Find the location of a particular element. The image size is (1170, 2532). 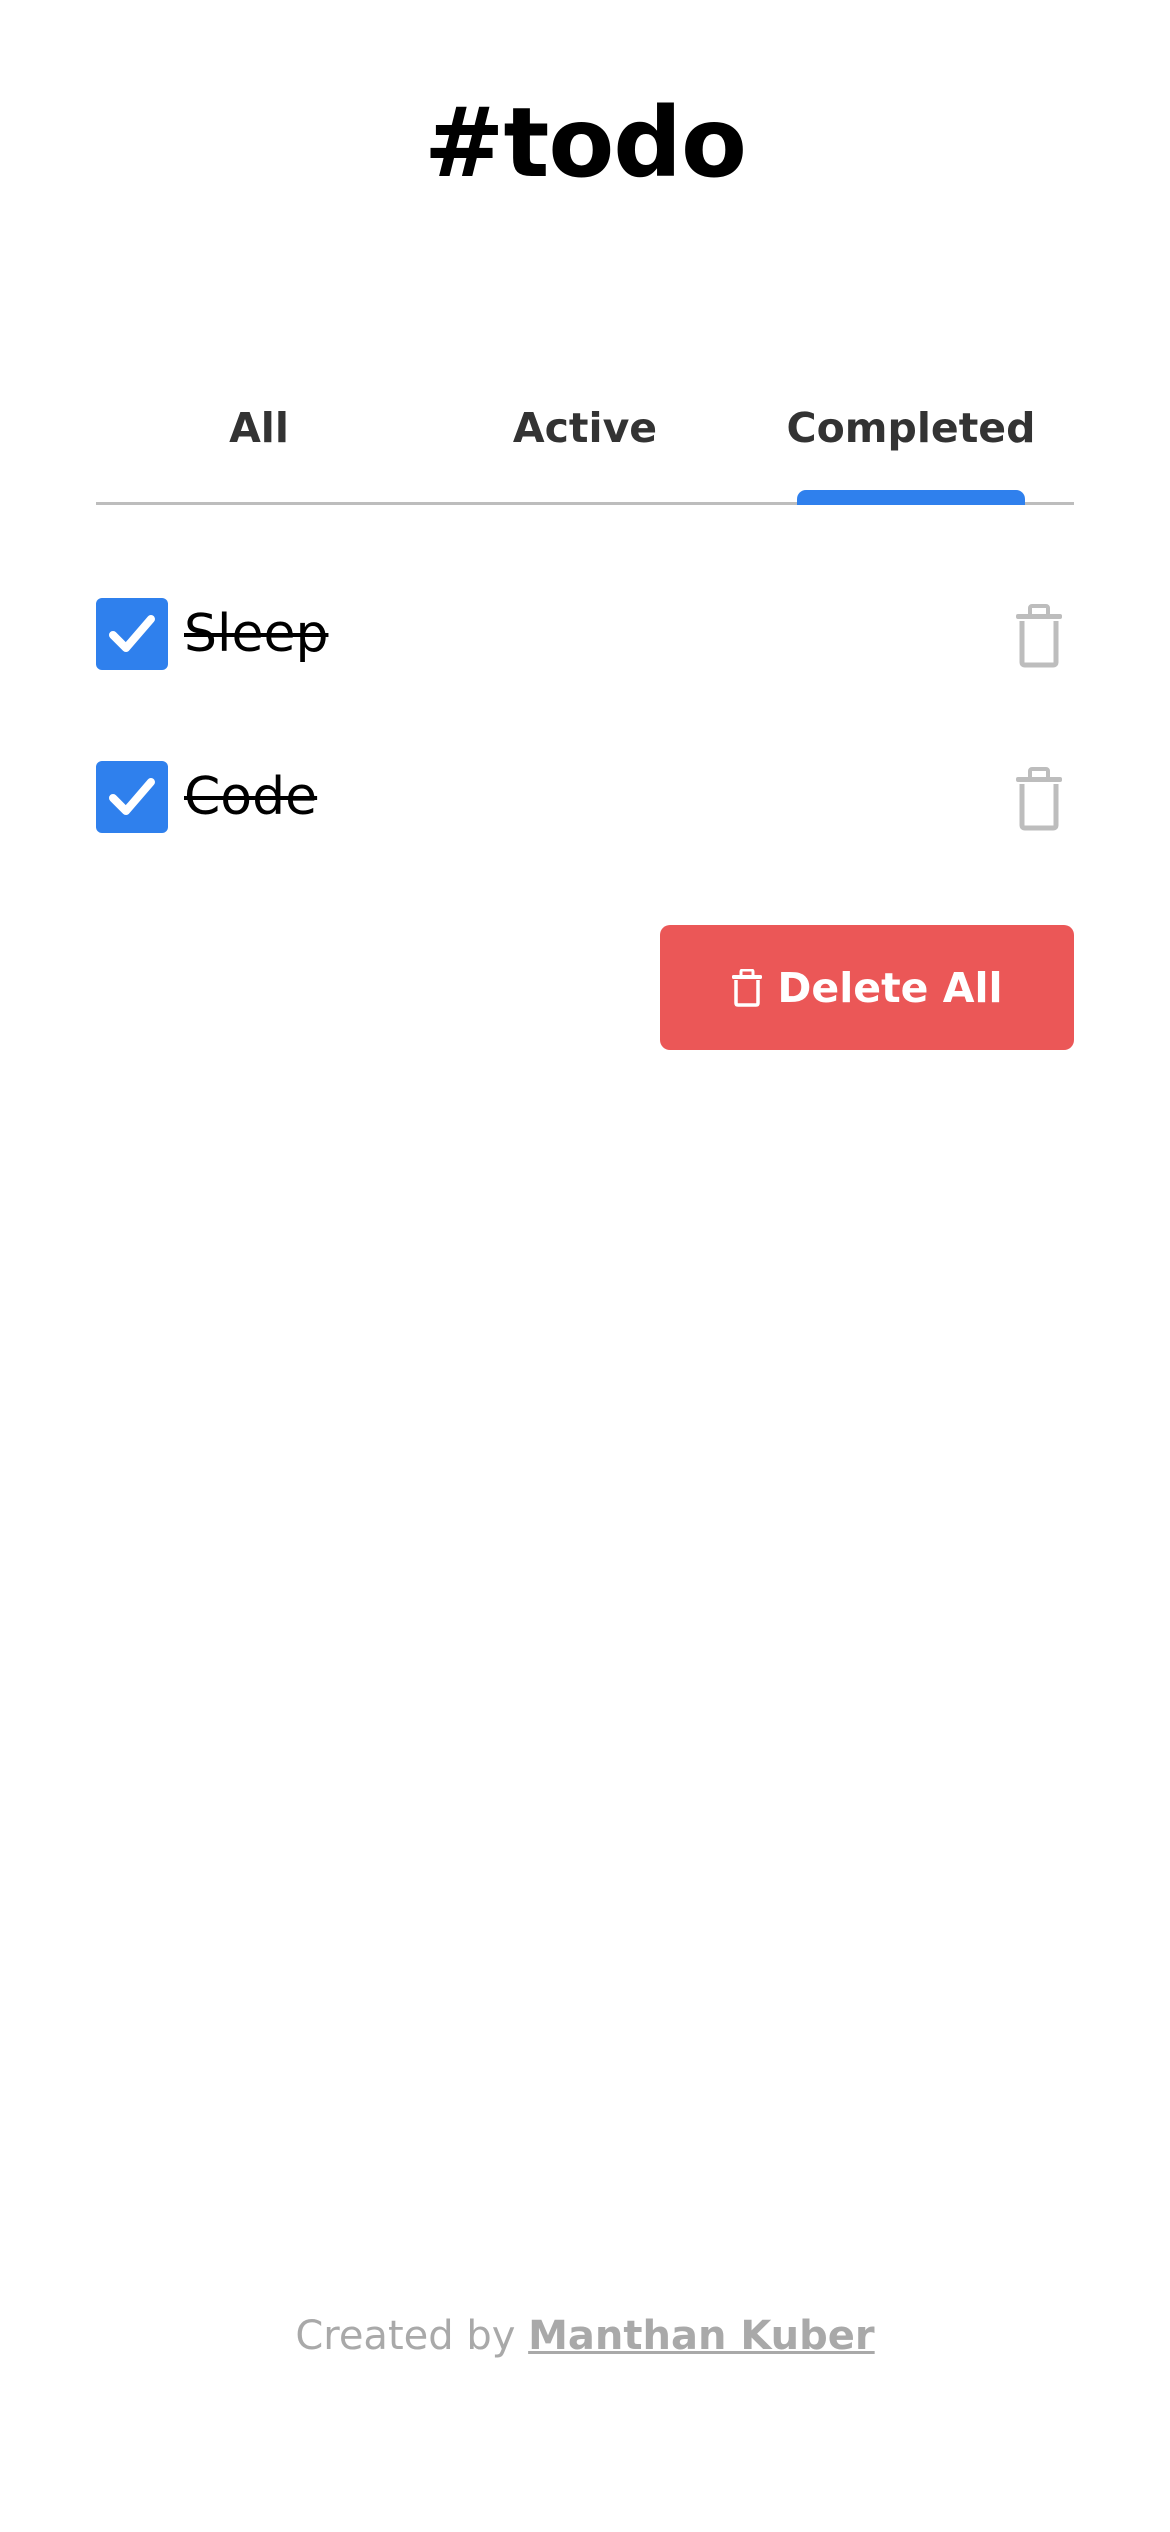

author-link: Manthan Kuber is located at coordinates (701, 2336).